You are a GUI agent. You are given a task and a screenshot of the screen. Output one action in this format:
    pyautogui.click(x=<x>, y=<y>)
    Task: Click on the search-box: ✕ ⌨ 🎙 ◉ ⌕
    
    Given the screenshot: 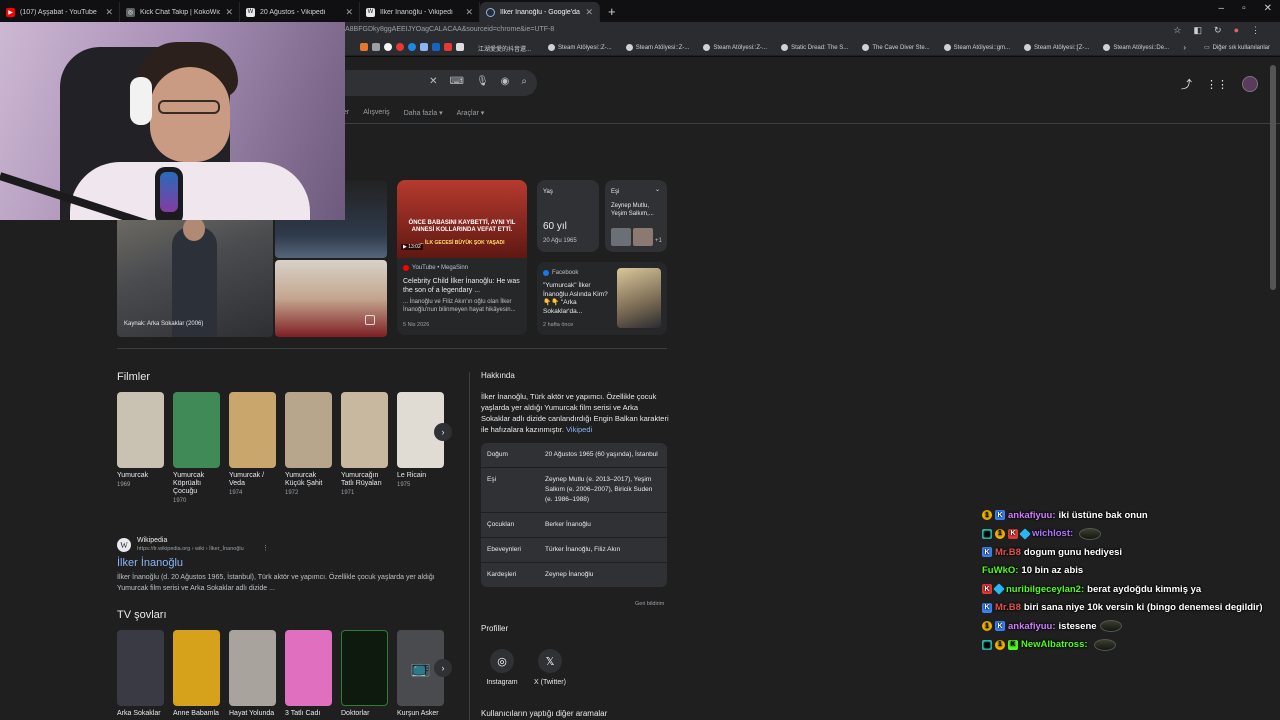 What is the action you would take?
    pyautogui.click(x=433, y=83)
    